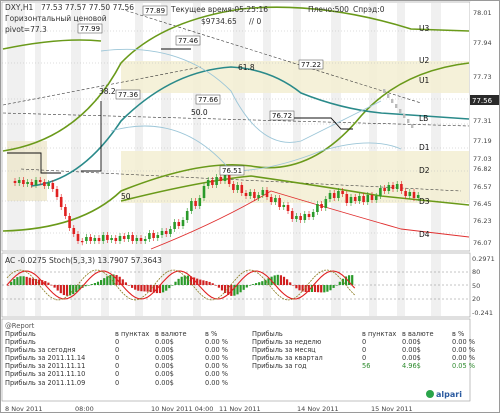  What do you see at coordinates (482, 77) in the screenshot?
I see `price-axis-label: 77.73` at bounding box center [482, 77].